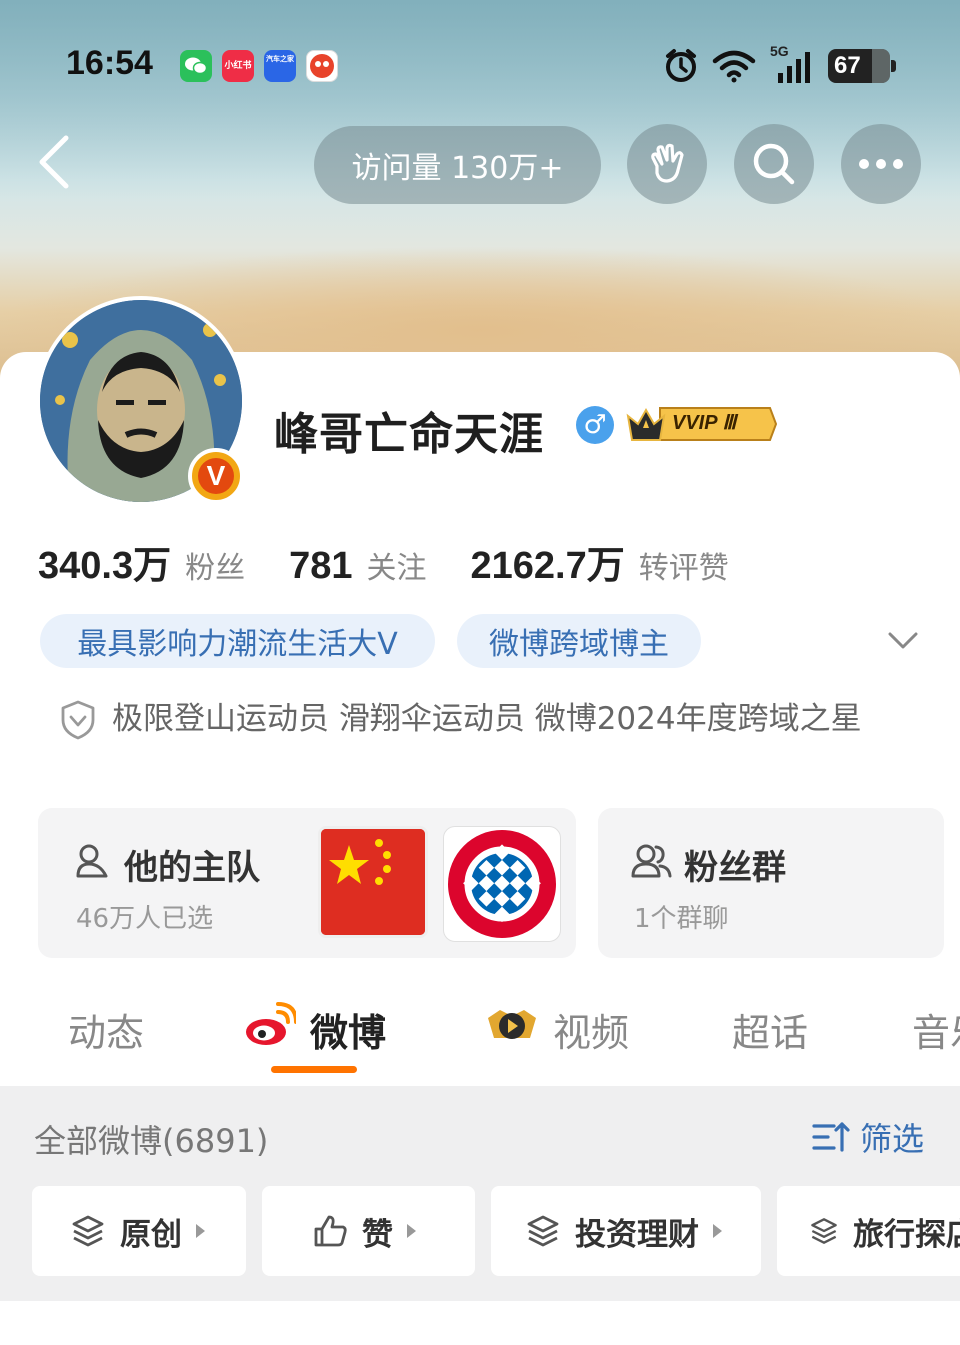 The image size is (960, 1345). What do you see at coordinates (591, 1029) in the screenshot?
I see `tab-video: 视频` at bounding box center [591, 1029].